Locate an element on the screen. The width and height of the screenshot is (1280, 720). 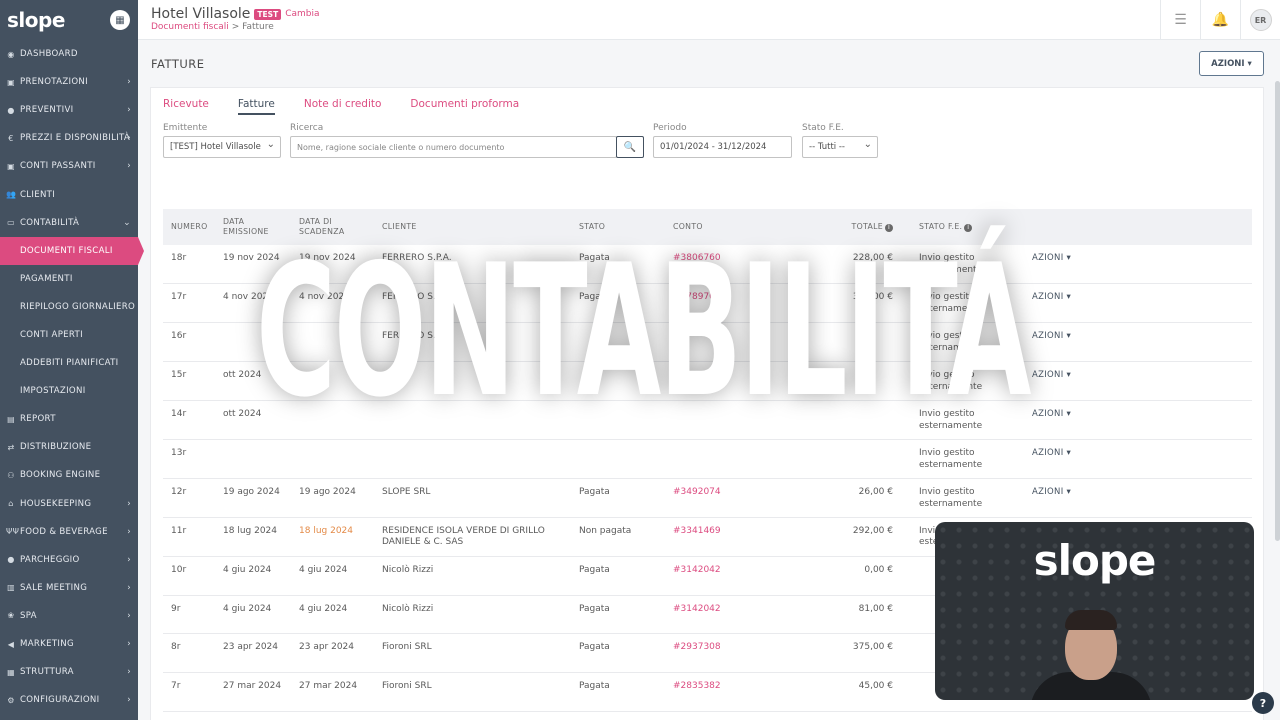
webcam-video: slope is located at coordinates (1094, 611).